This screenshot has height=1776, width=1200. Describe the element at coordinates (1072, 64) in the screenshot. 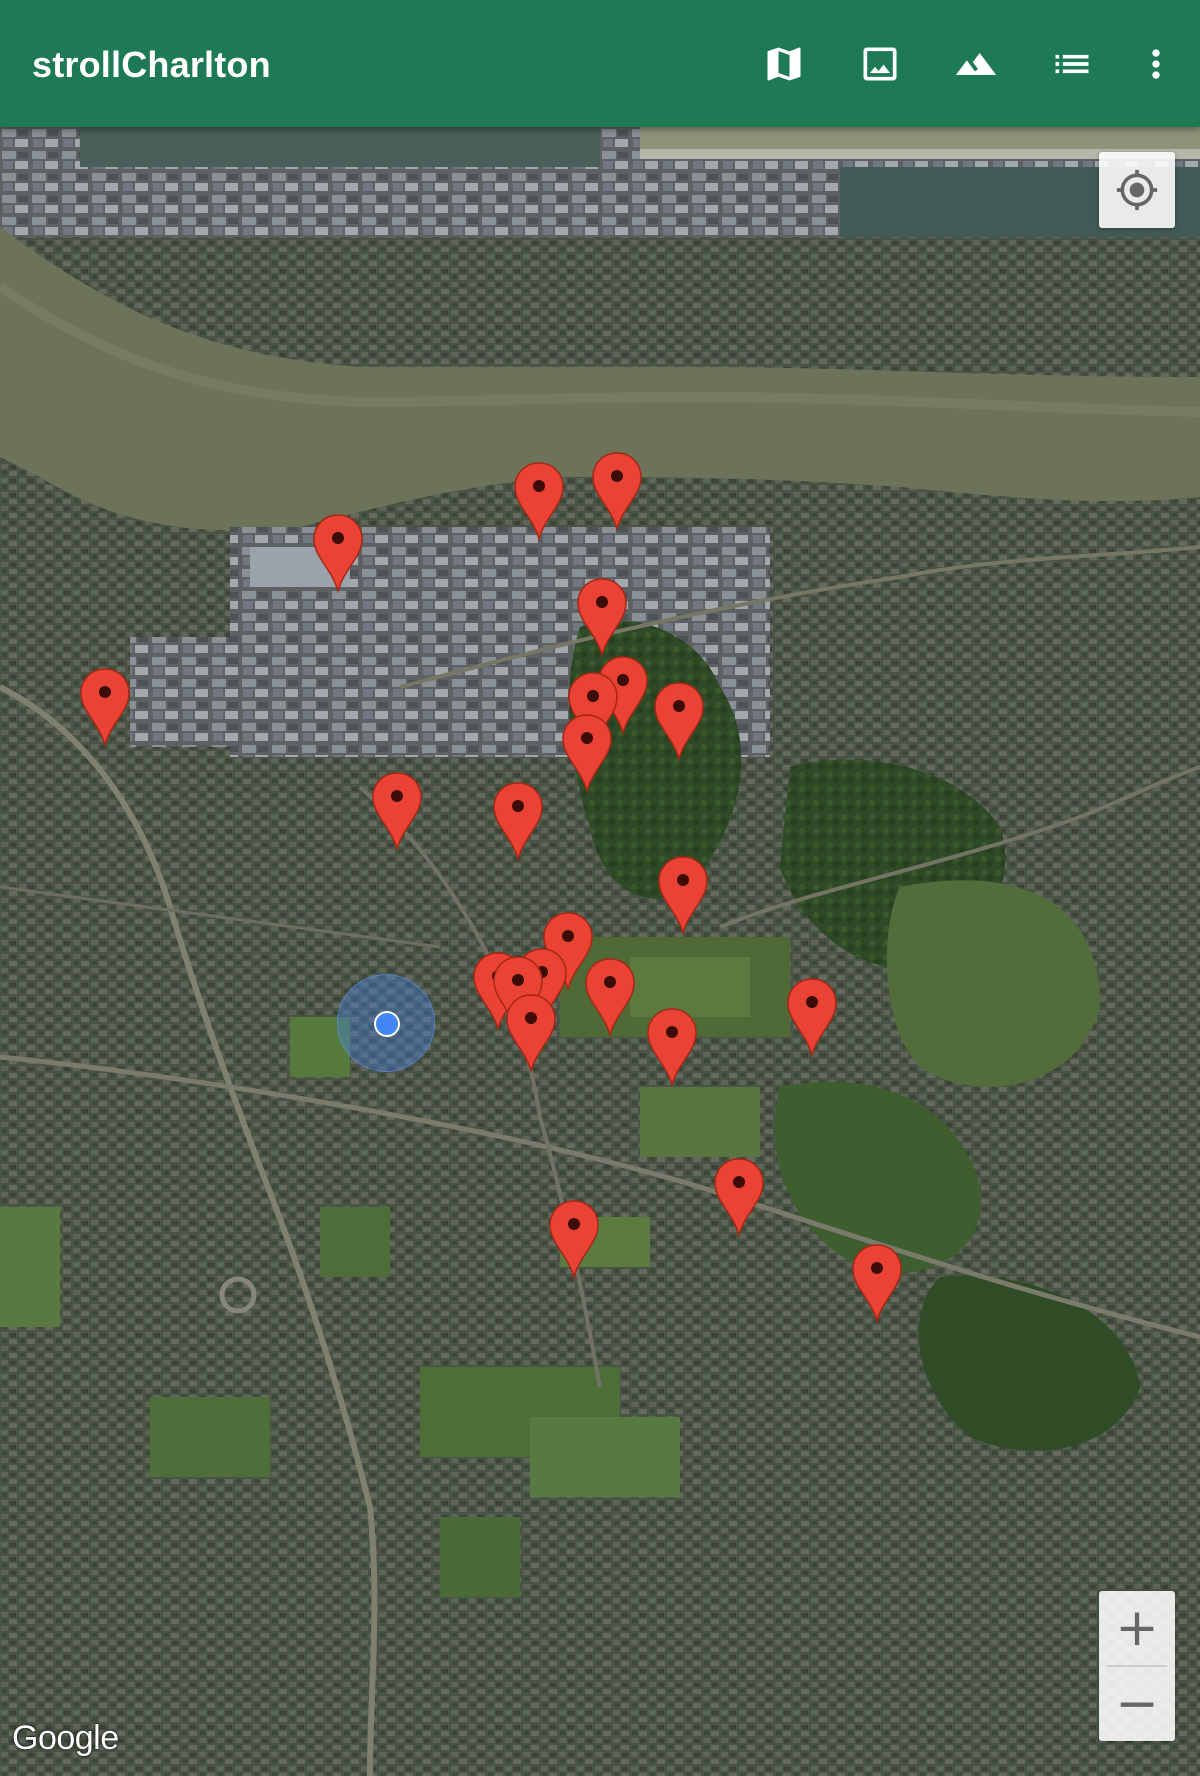

I see `list-icon` at that location.